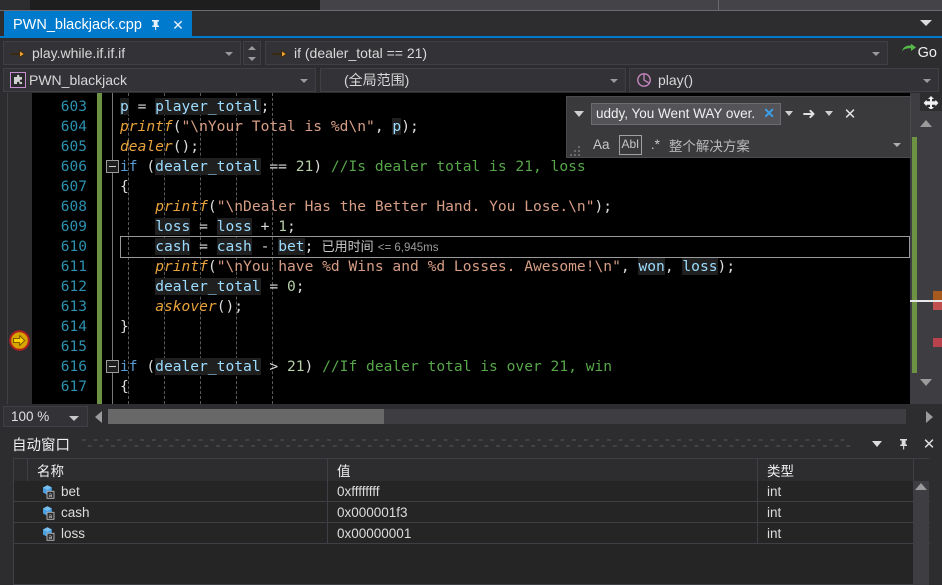 The image size is (942, 585). What do you see at coordinates (199, 307) in the screenshot?
I see `code-line: askover();` at bounding box center [199, 307].